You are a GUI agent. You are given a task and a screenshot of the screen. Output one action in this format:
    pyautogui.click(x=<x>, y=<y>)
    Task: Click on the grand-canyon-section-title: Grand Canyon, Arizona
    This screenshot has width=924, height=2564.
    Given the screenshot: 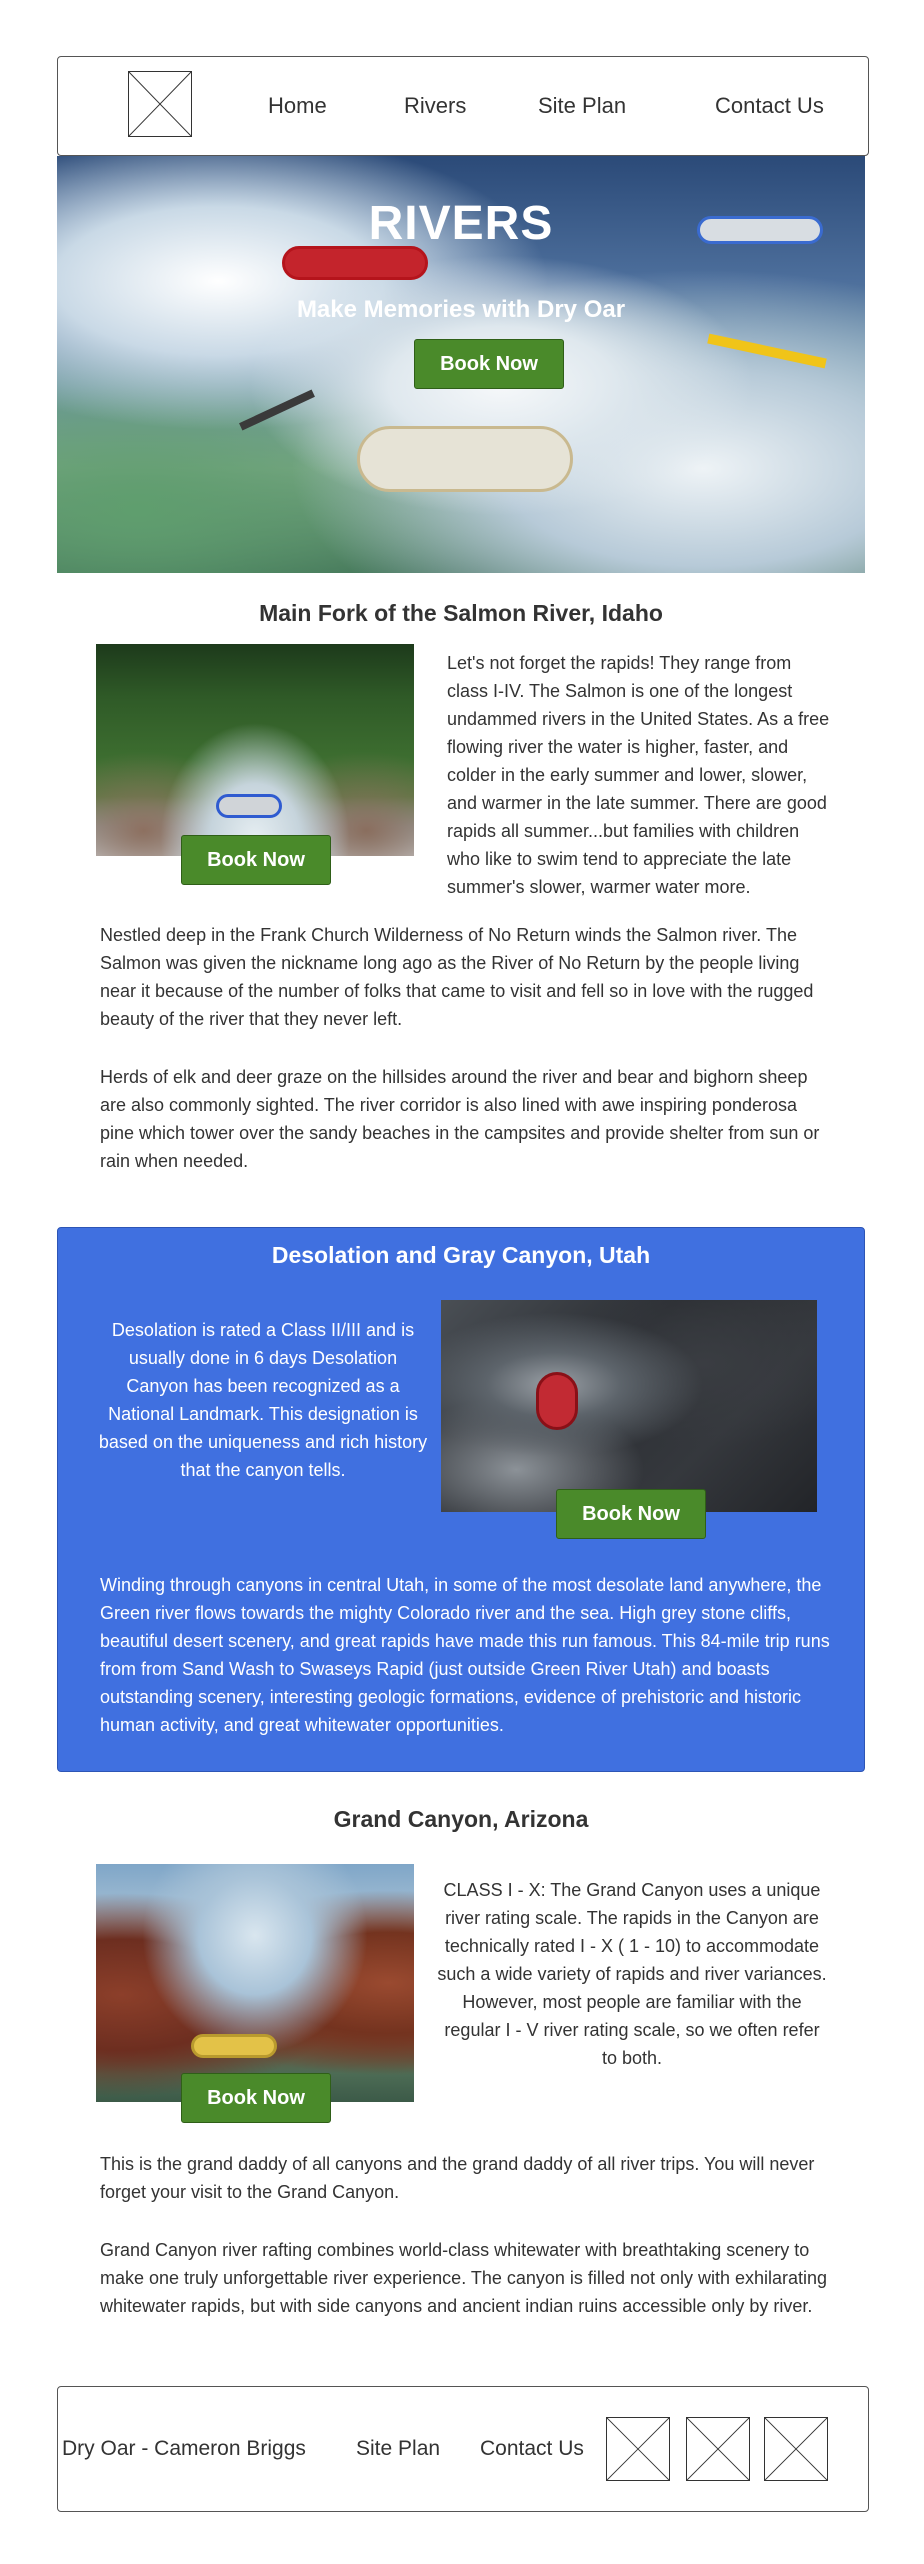 What is the action you would take?
    pyautogui.click(x=461, y=1819)
    